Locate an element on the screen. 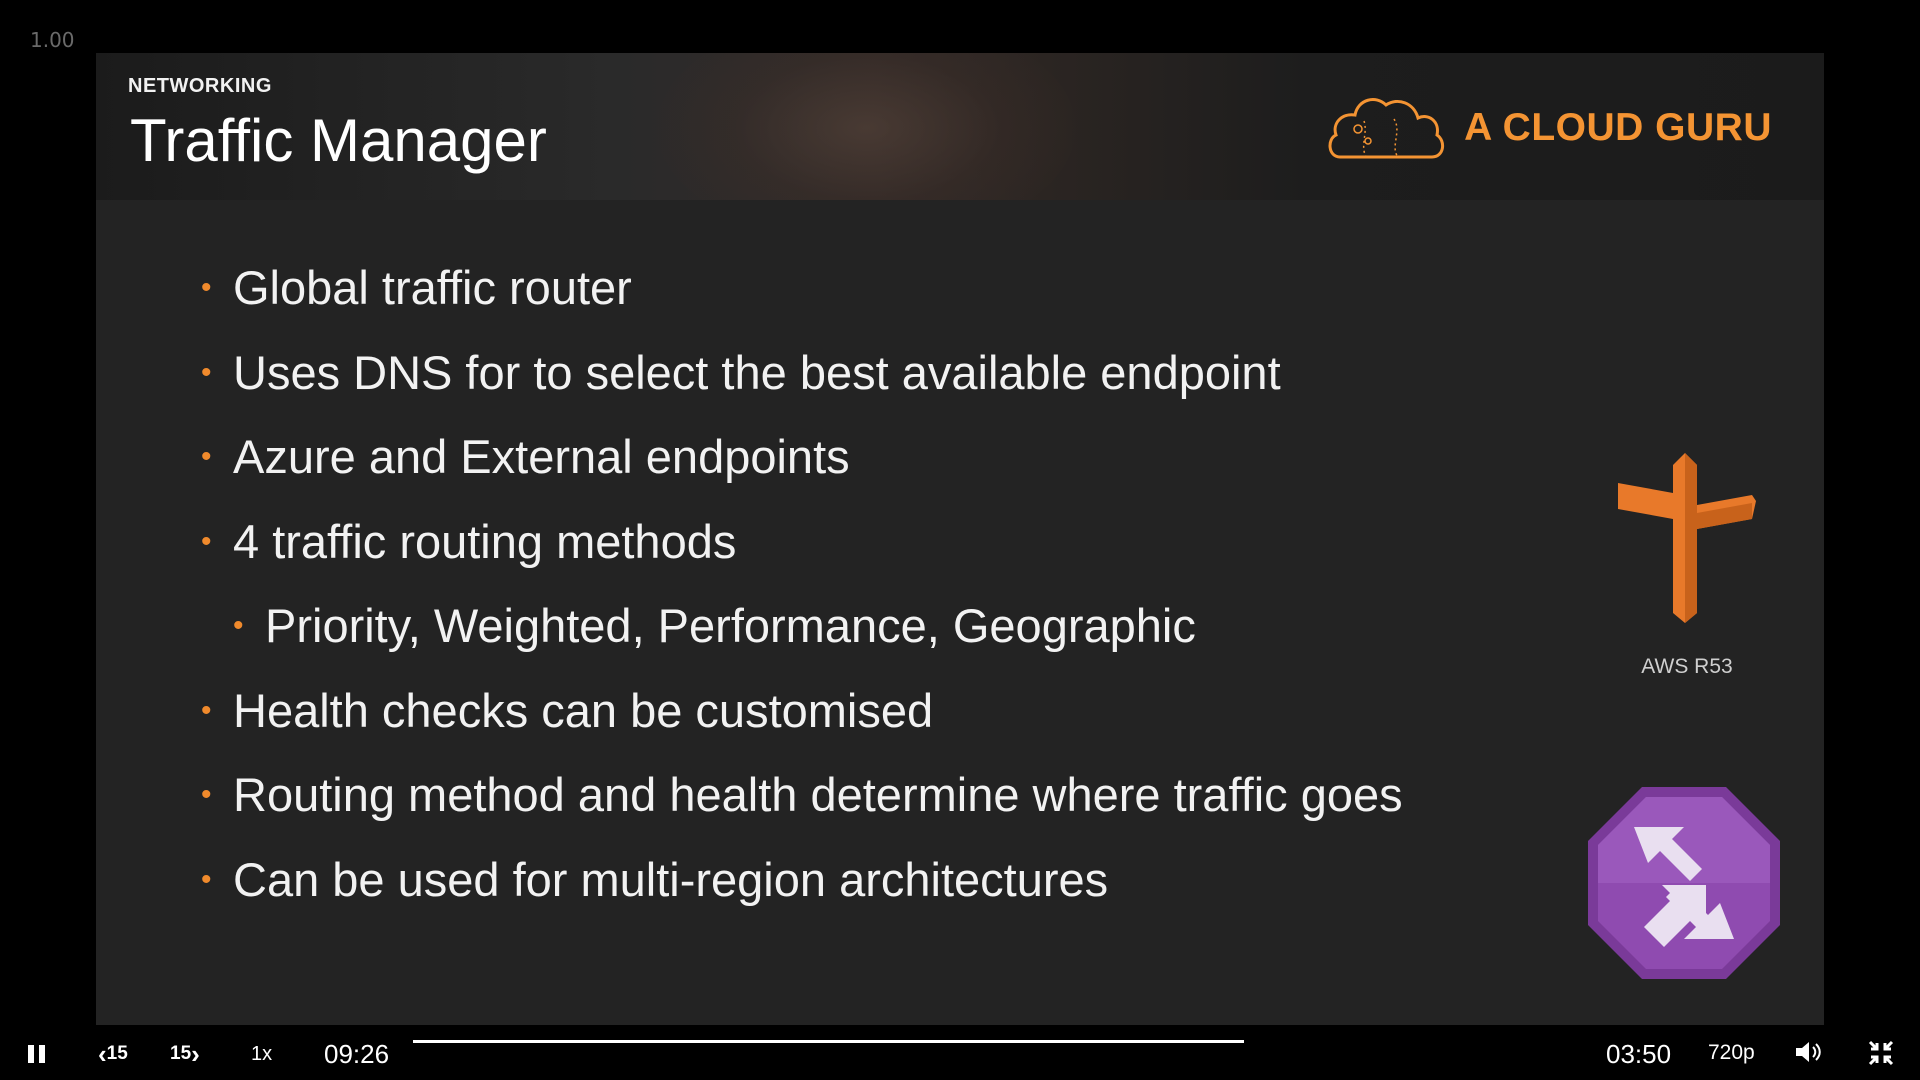  brand-name: A CLOUD GURU is located at coordinates (1618, 127).